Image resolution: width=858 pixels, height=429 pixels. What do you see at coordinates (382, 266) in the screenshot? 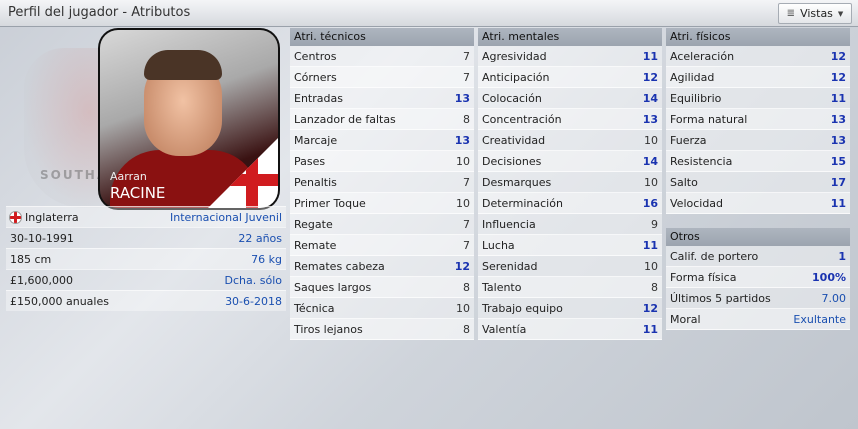
I see `attribute-row: Remates cabeza 12` at bounding box center [382, 266].